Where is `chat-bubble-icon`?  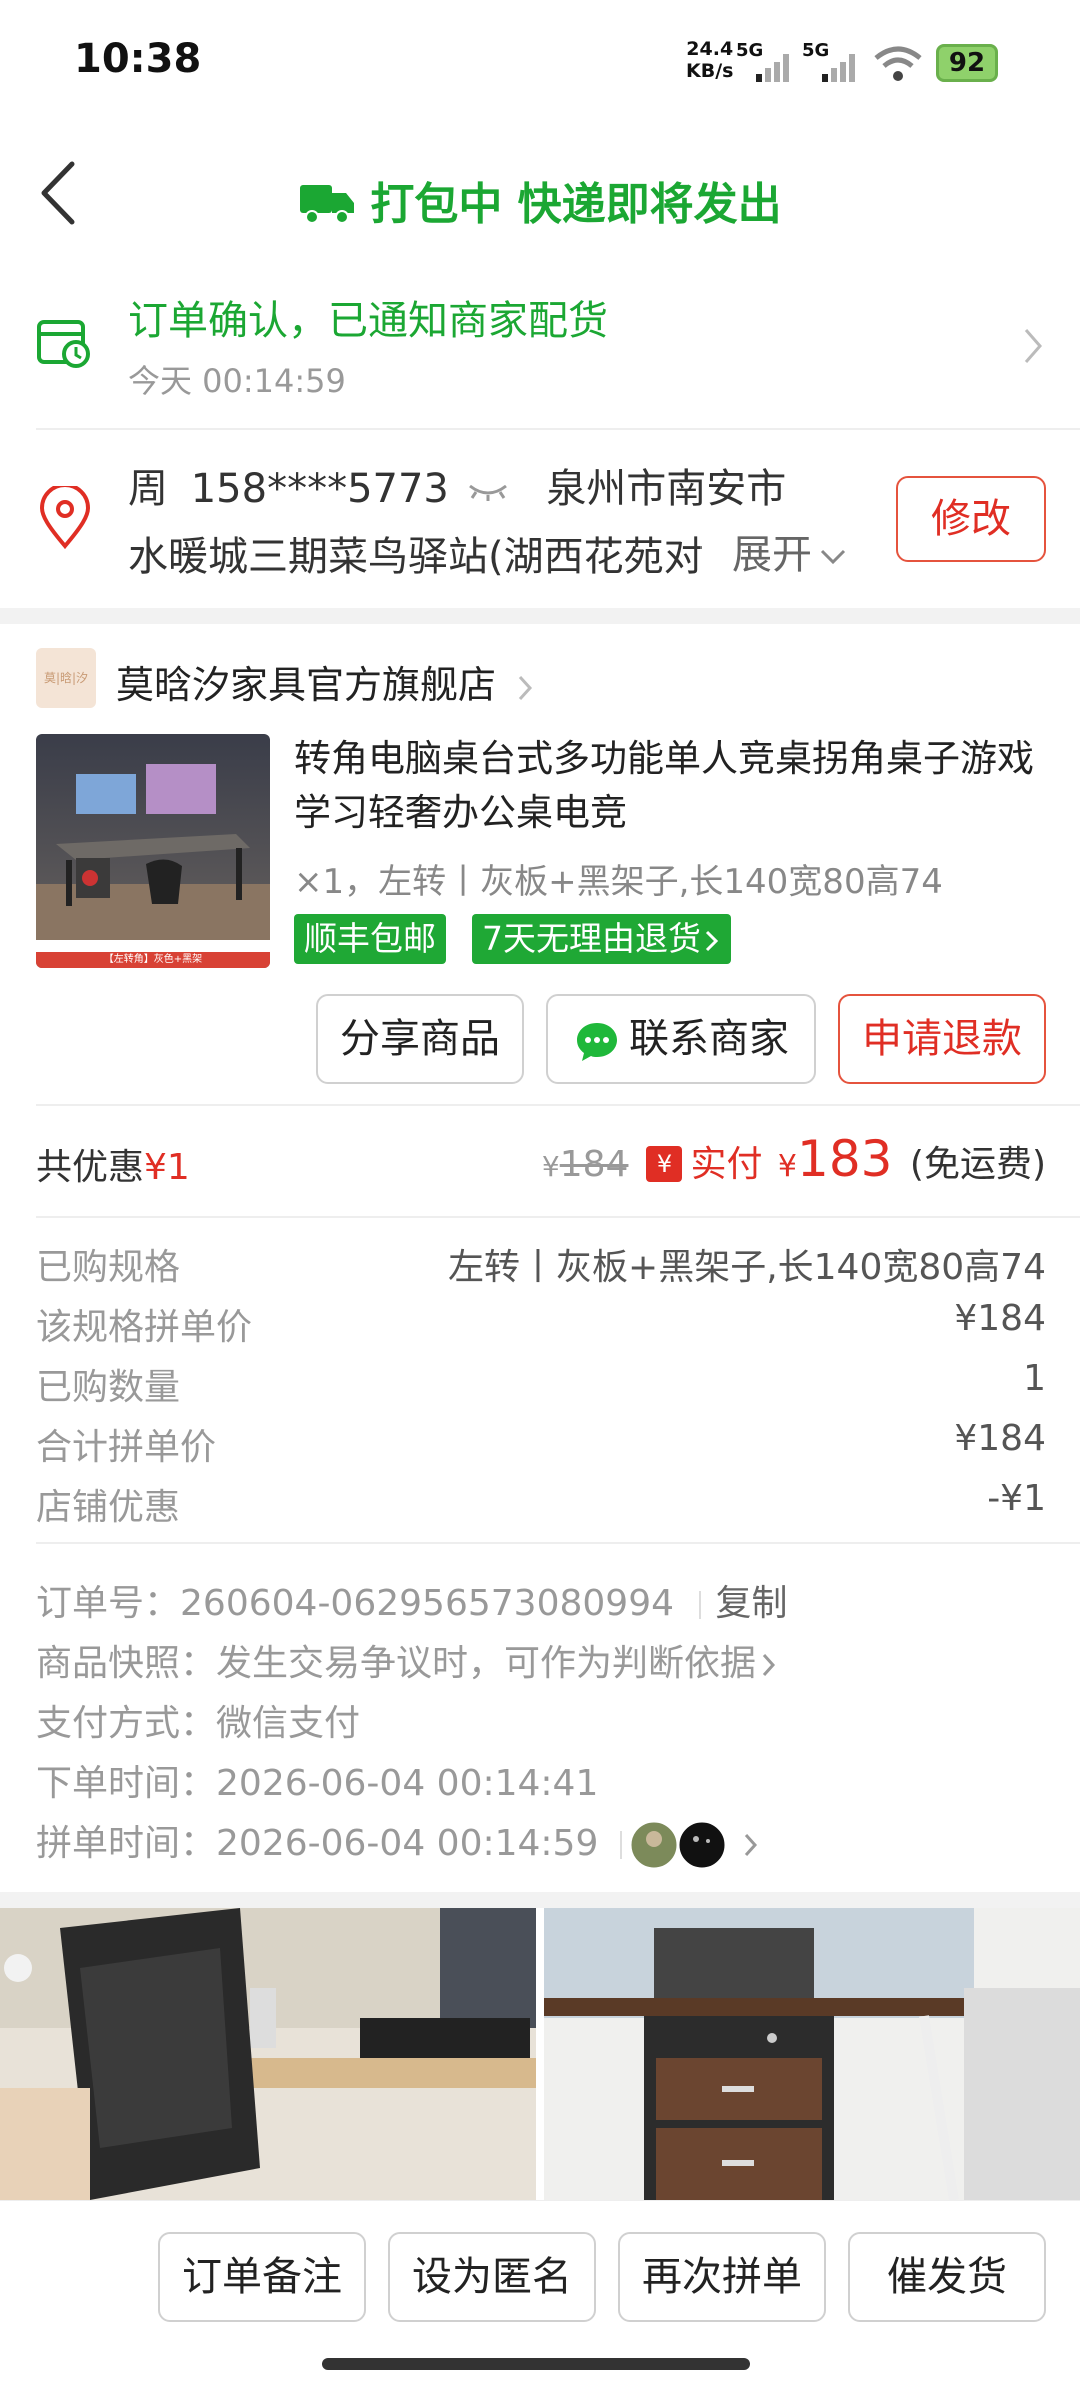 chat-bubble-icon is located at coordinates (597, 1042).